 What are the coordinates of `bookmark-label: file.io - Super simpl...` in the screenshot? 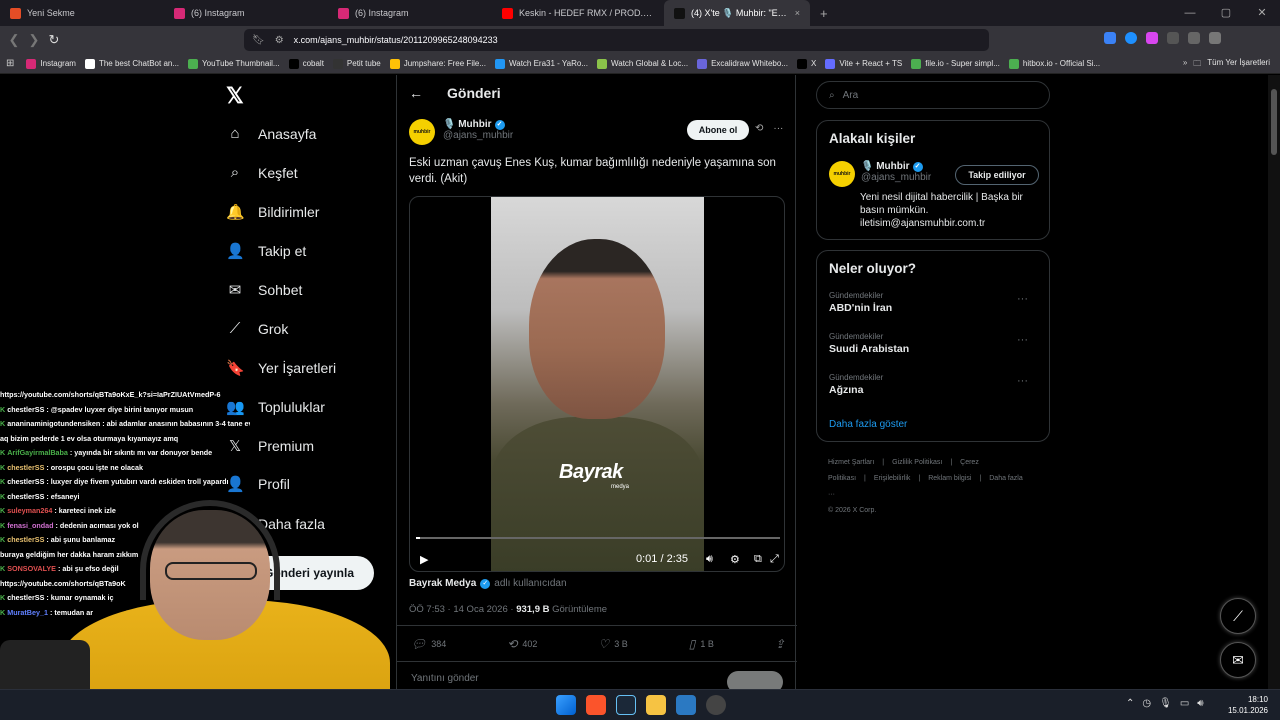 It's located at (962, 63).